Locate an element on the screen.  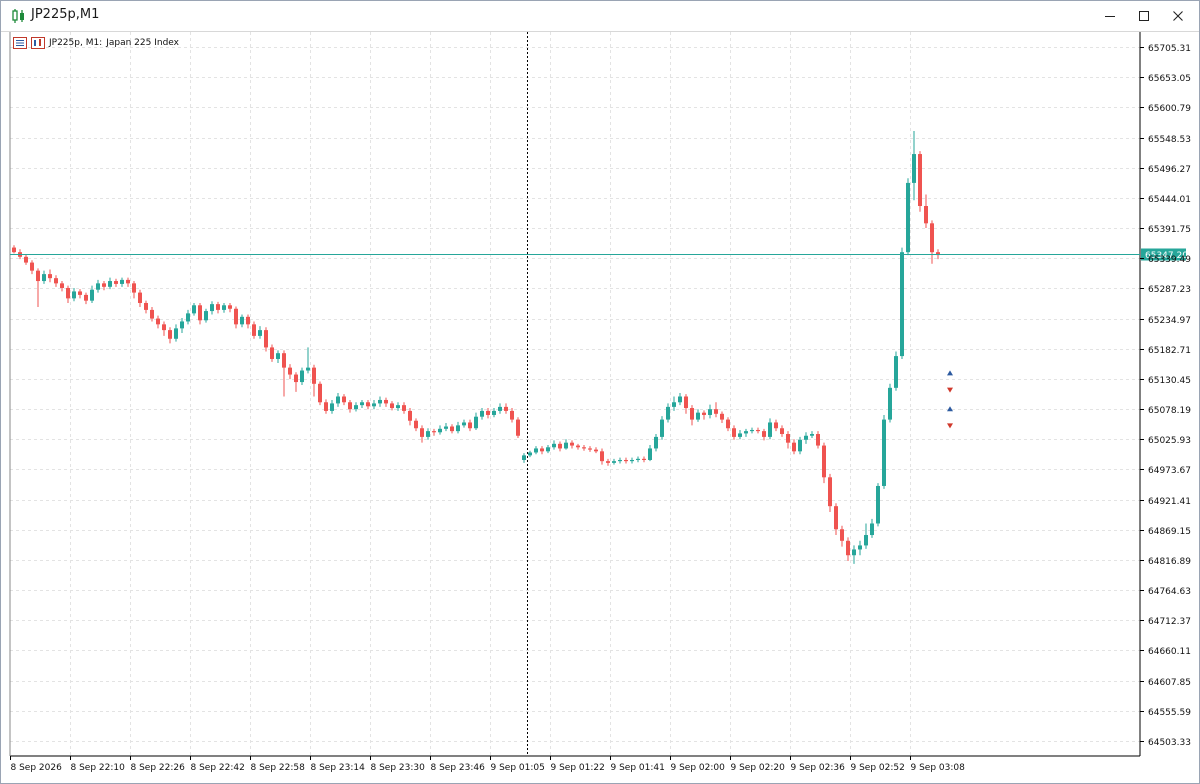
time-tick-label: 8 Sep 23:30 is located at coordinates (398, 768).